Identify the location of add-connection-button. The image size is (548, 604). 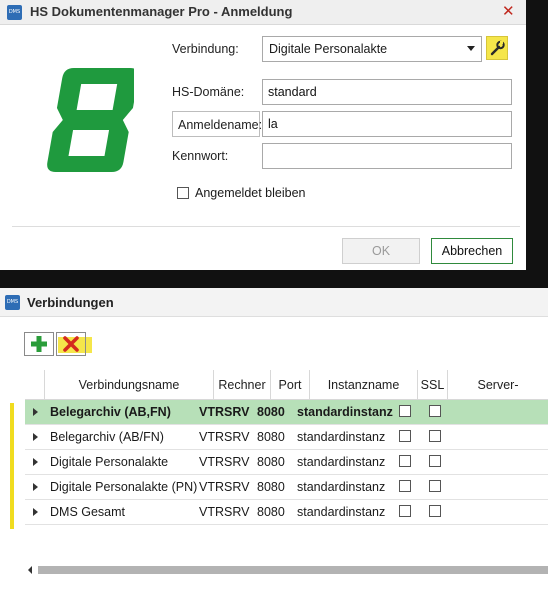
(39, 344).